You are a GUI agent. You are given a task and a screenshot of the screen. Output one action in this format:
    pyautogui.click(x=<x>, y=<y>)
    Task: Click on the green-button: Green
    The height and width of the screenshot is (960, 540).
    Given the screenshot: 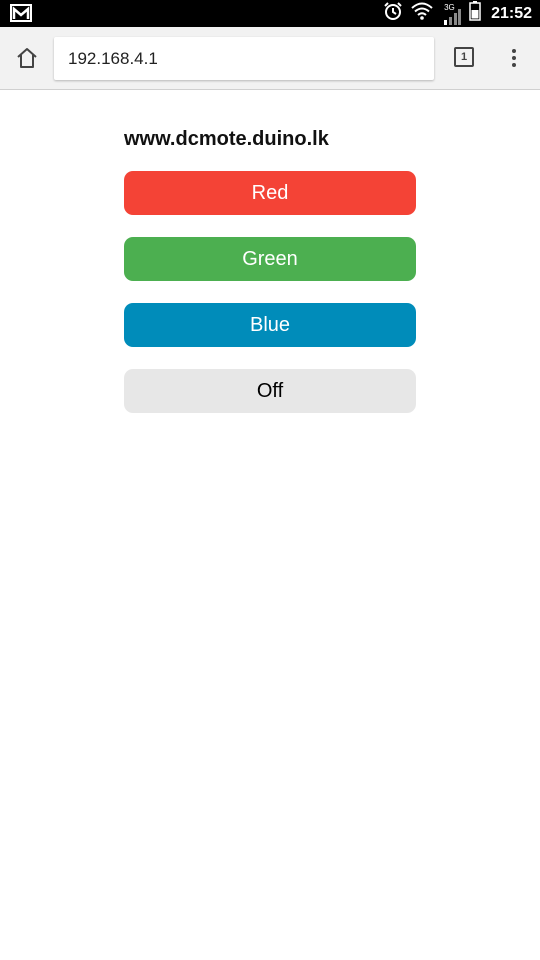 What is the action you would take?
    pyautogui.click(x=270, y=259)
    